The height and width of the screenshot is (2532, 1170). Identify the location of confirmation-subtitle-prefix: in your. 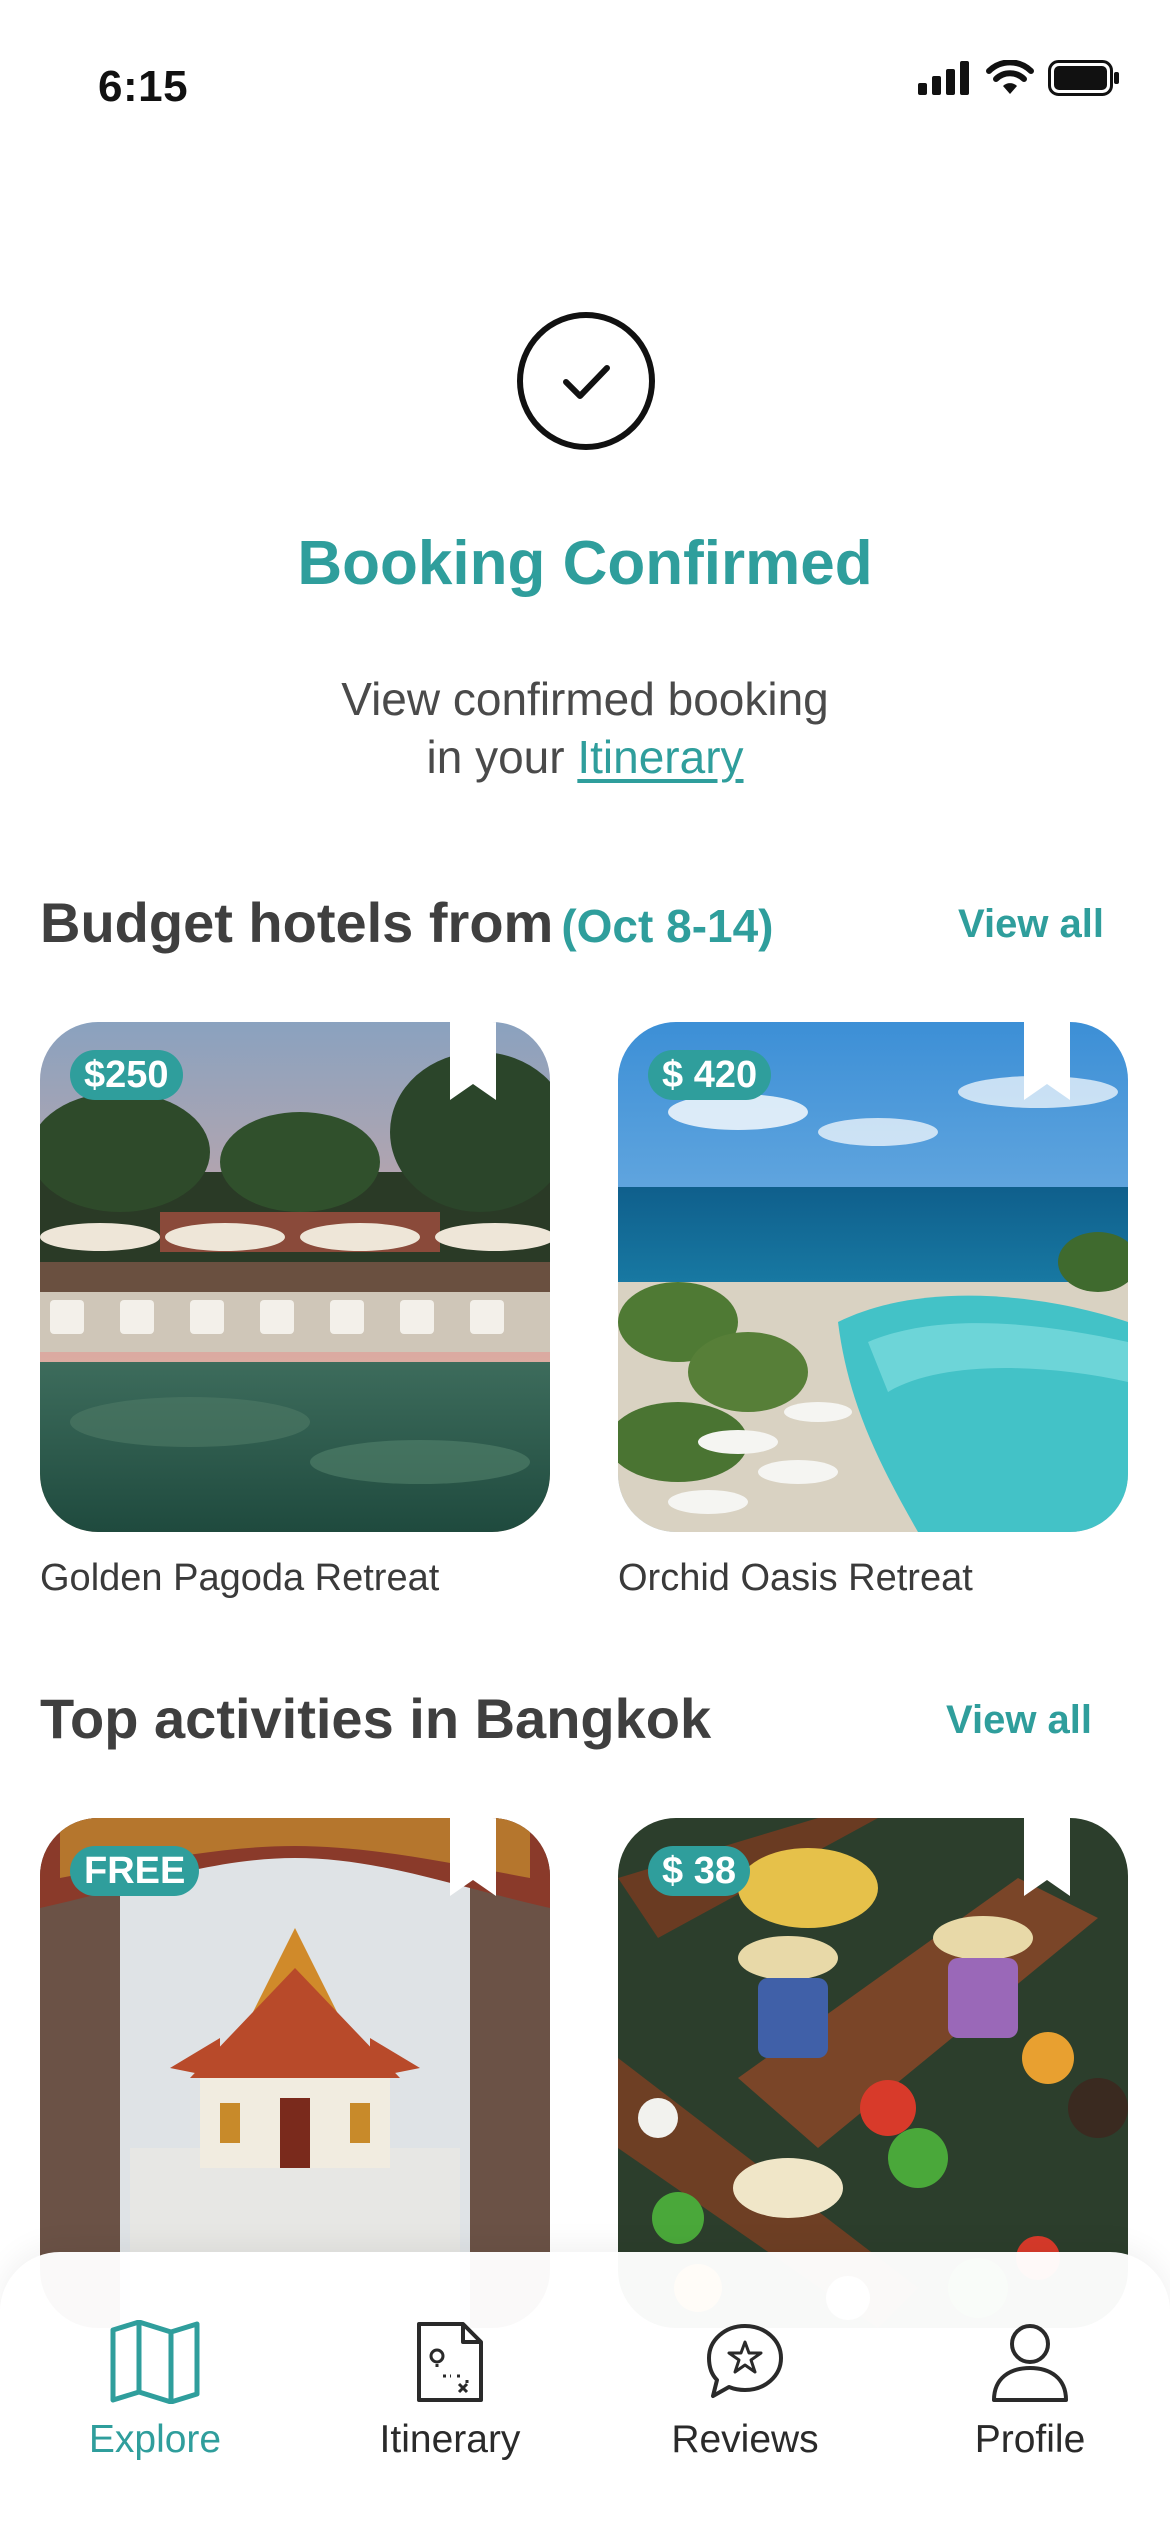
(495, 757).